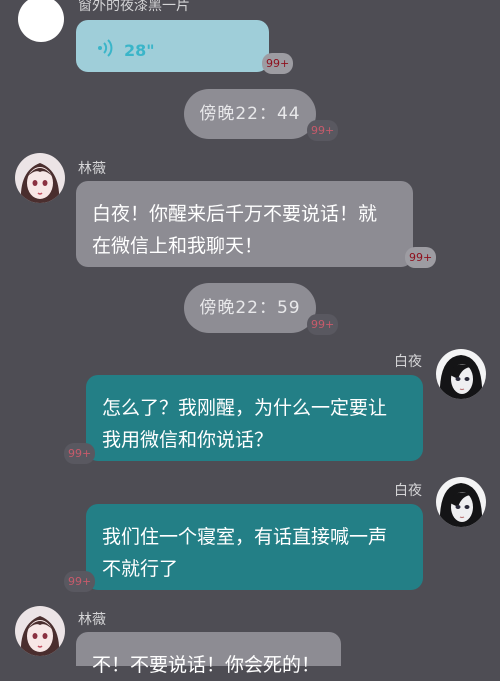  Describe the element at coordinates (250, 114) in the screenshot. I see `timestamp-pill: 傍晚22：44` at that location.